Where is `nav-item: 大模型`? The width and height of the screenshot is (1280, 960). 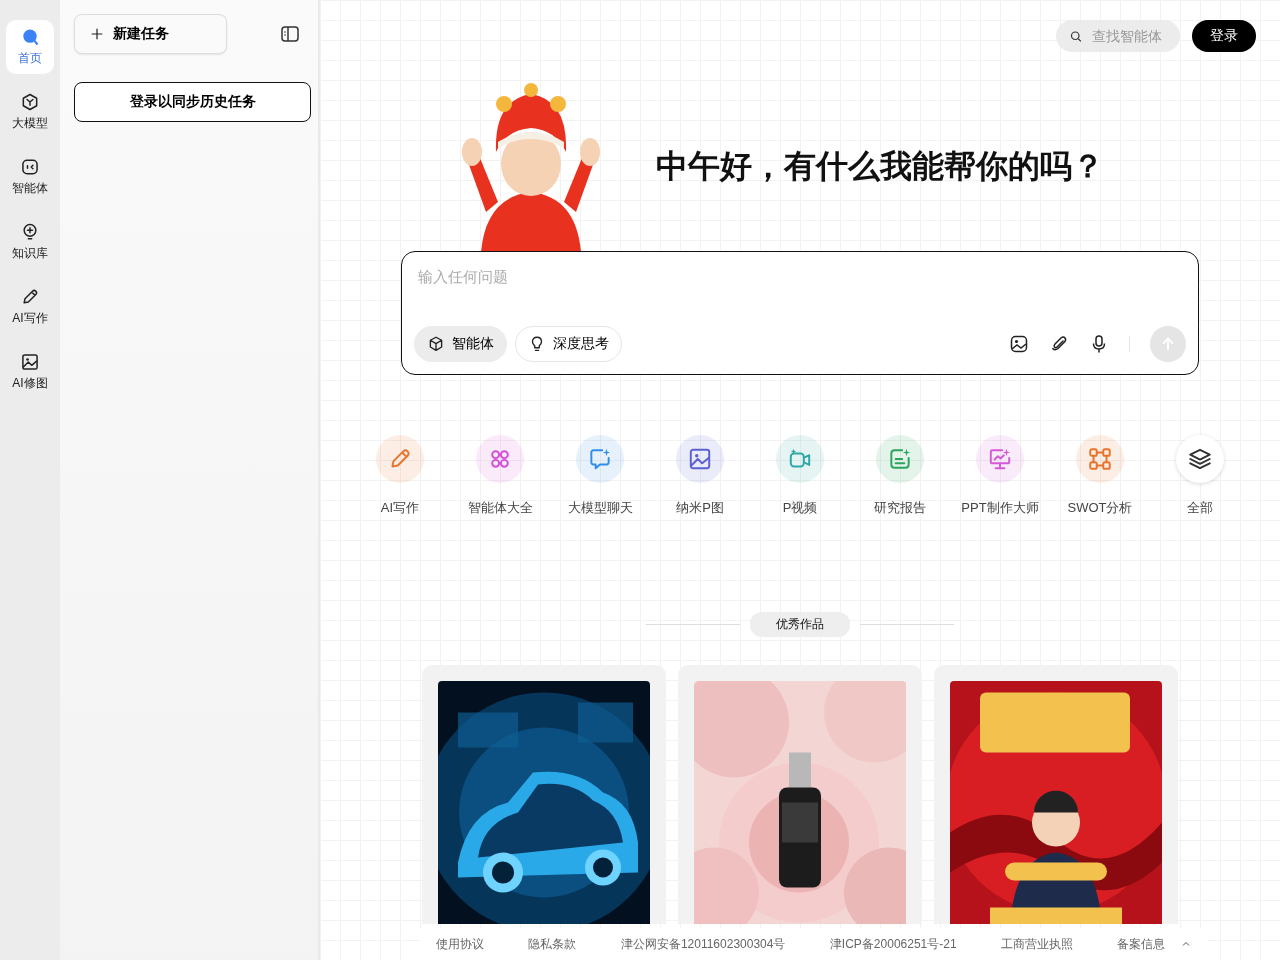 nav-item: 大模型 is located at coordinates (30, 112).